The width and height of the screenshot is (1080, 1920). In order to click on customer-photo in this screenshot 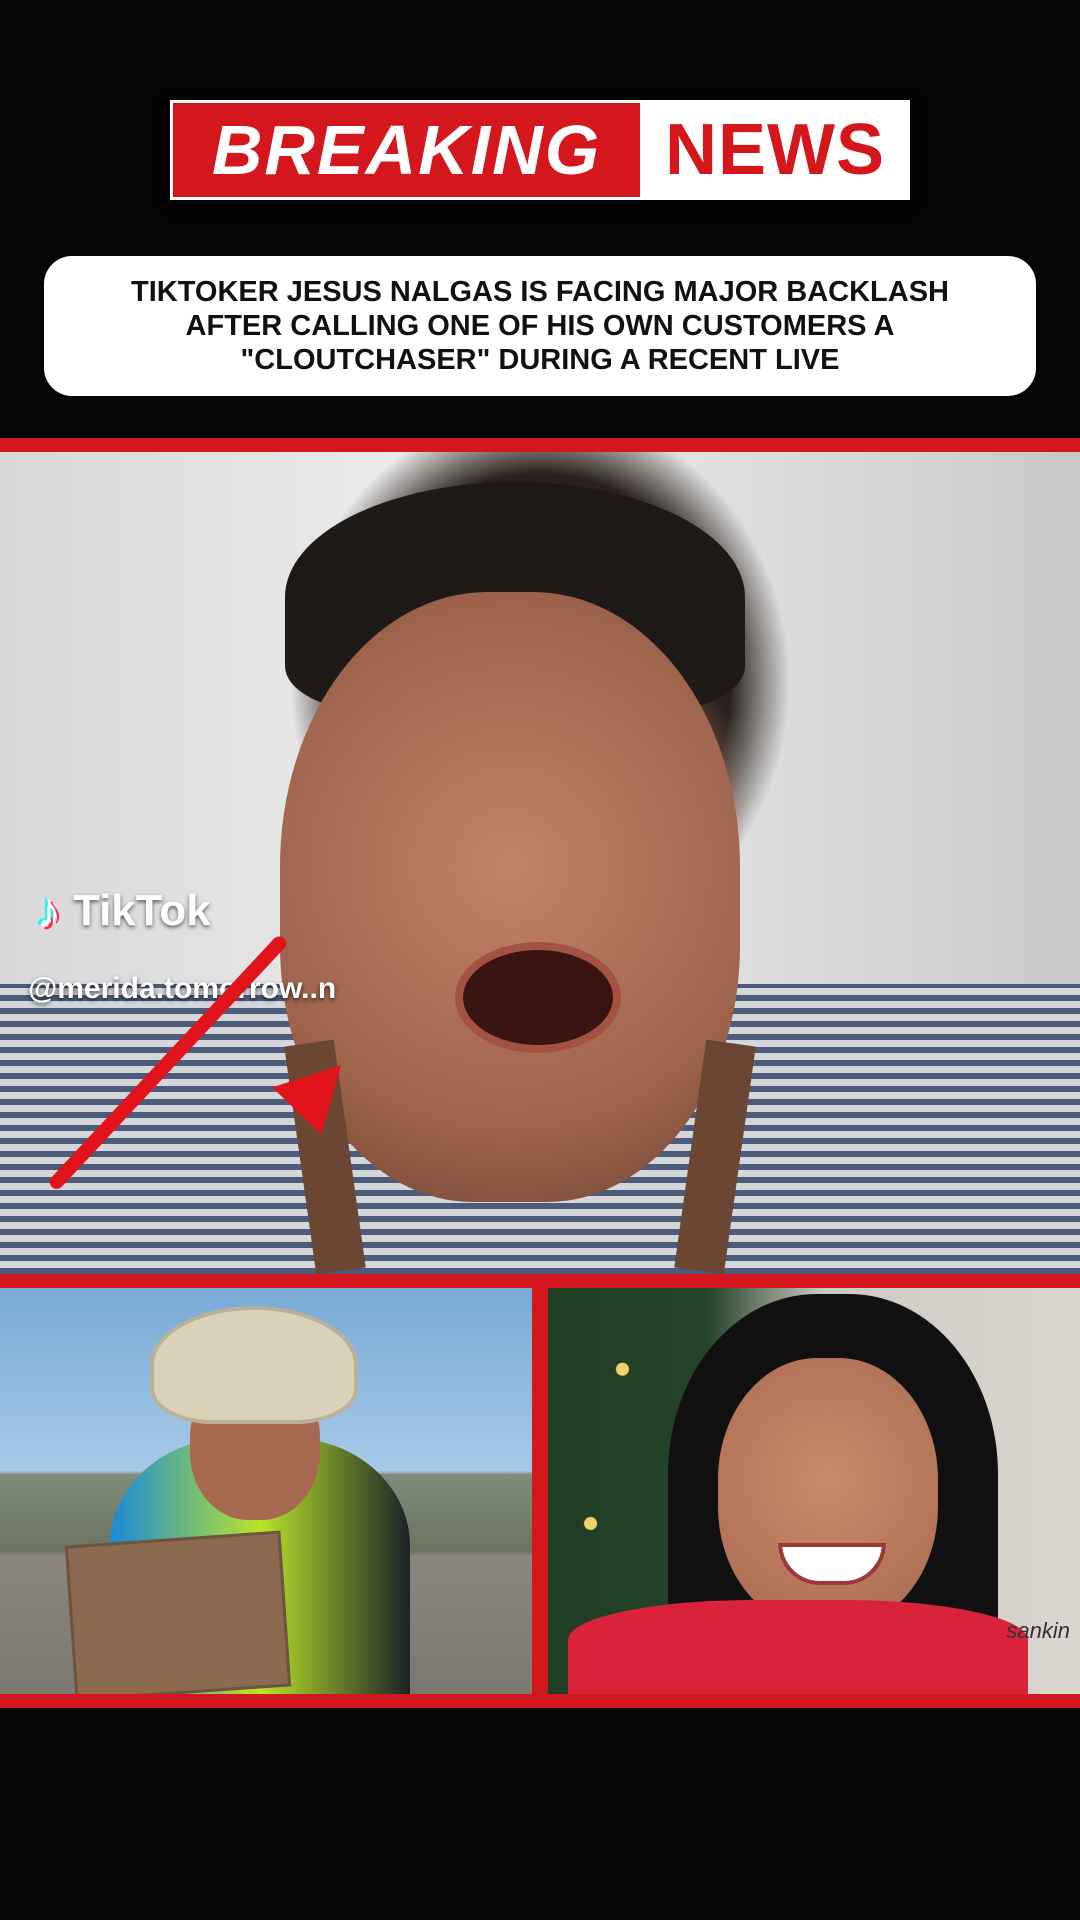, I will do `click(266, 1491)`.